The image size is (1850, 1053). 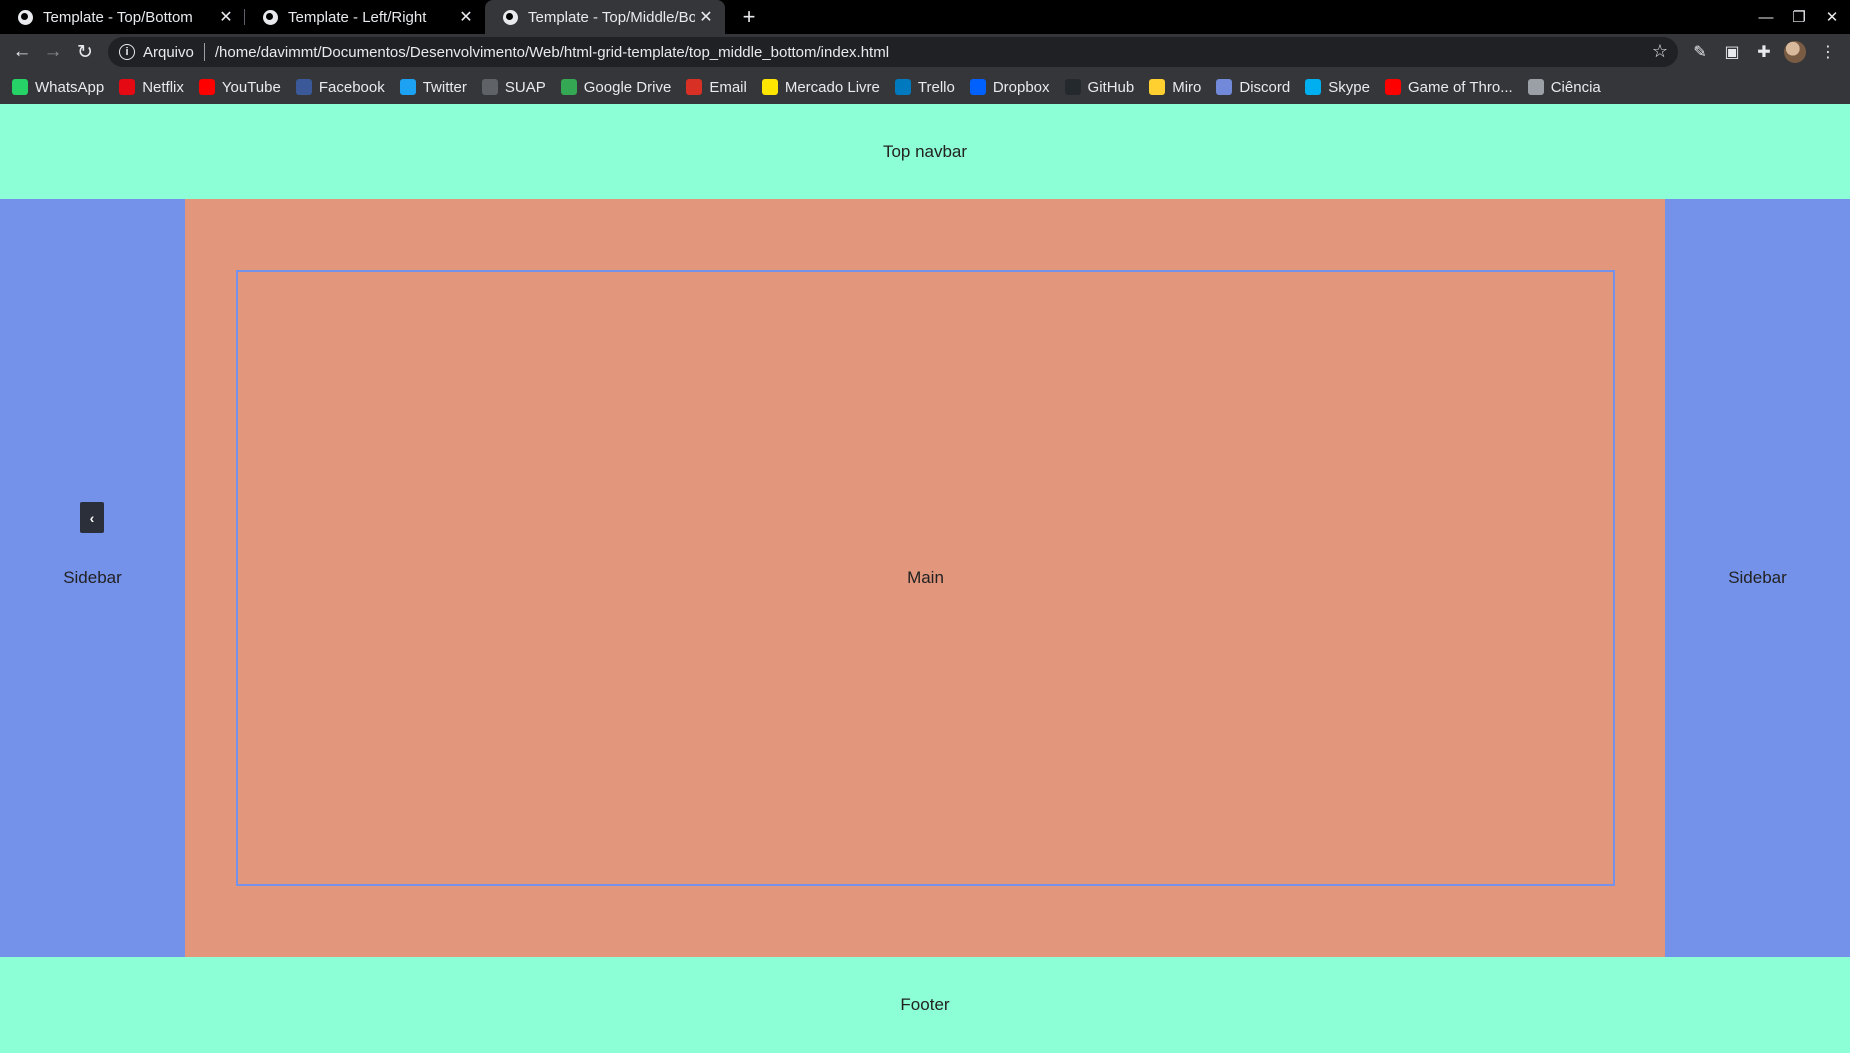 I want to click on bookmark-label: Ciência, so click(x=1575, y=87).